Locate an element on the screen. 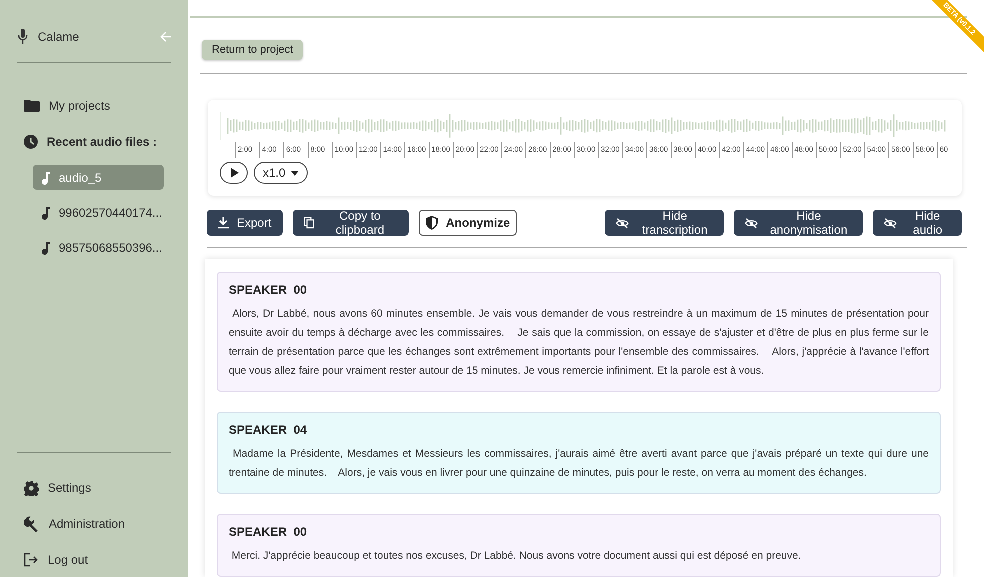  export-button: Export is located at coordinates (245, 223).